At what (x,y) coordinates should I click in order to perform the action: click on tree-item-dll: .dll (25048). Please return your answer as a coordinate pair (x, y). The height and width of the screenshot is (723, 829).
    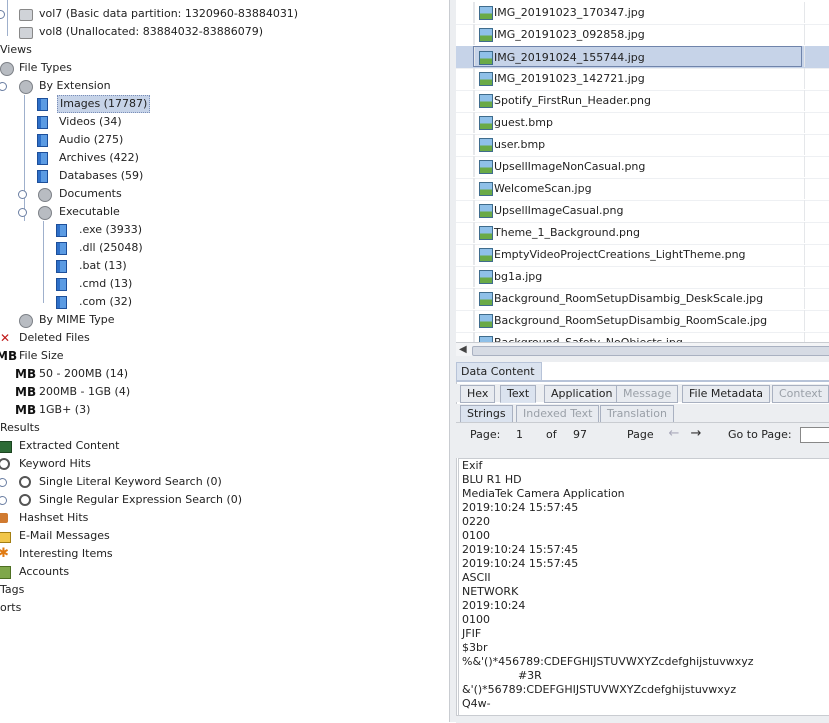
    Looking at the image, I should click on (72, 248).